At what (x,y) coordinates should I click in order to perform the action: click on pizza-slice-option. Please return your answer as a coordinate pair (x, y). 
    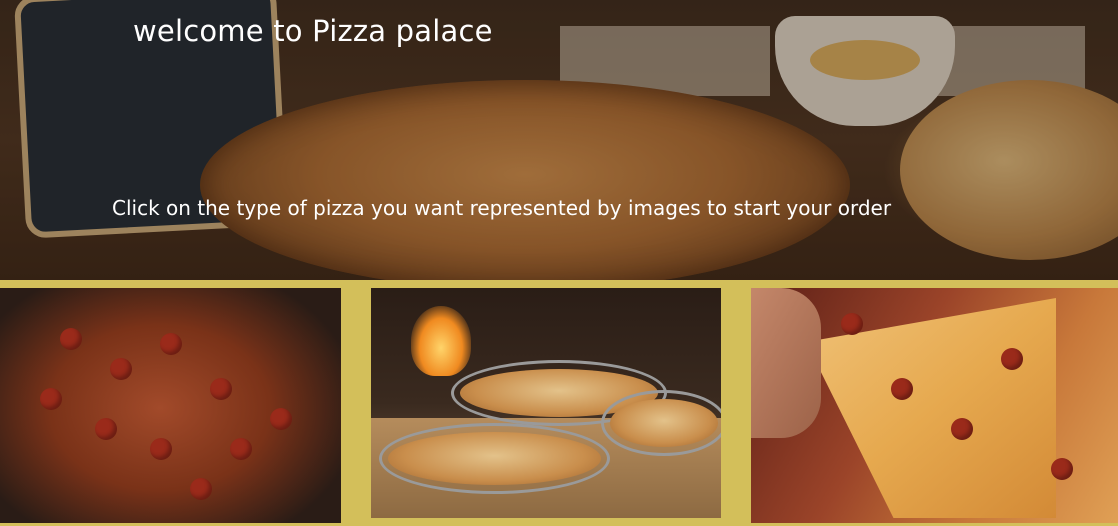
    Looking at the image, I should click on (934, 405).